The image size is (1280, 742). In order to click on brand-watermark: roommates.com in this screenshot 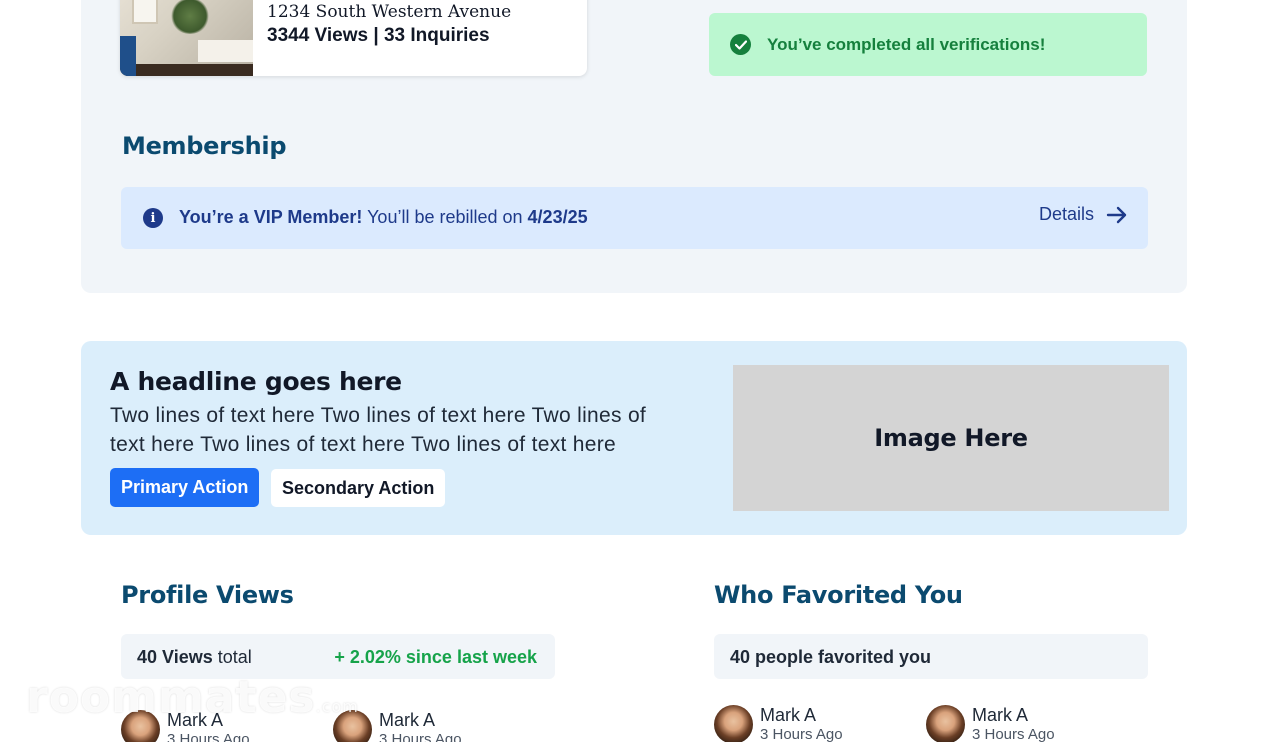, I will do `click(192, 697)`.